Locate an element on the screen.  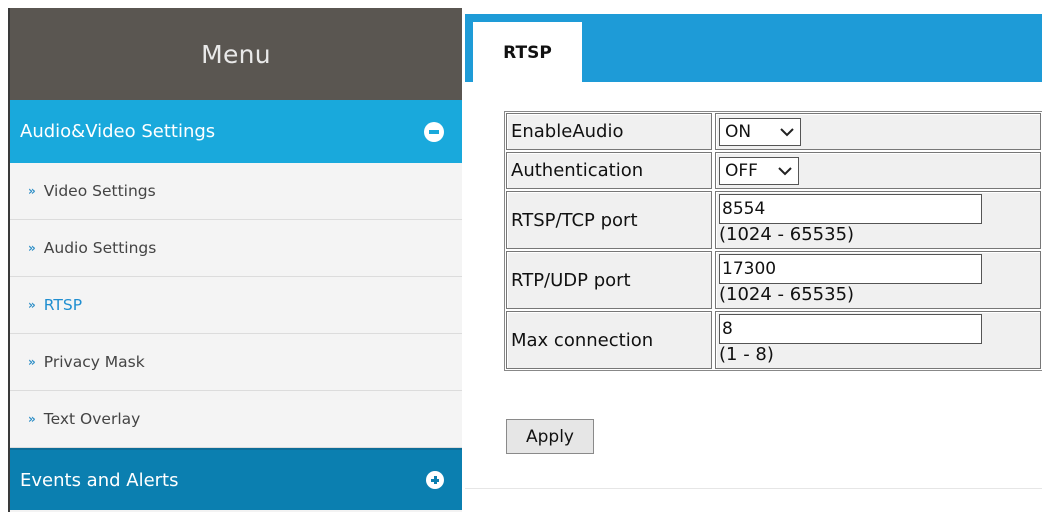
rtp-udp-port-cell: 17300 (1024 - 65535) is located at coordinates (878, 280).